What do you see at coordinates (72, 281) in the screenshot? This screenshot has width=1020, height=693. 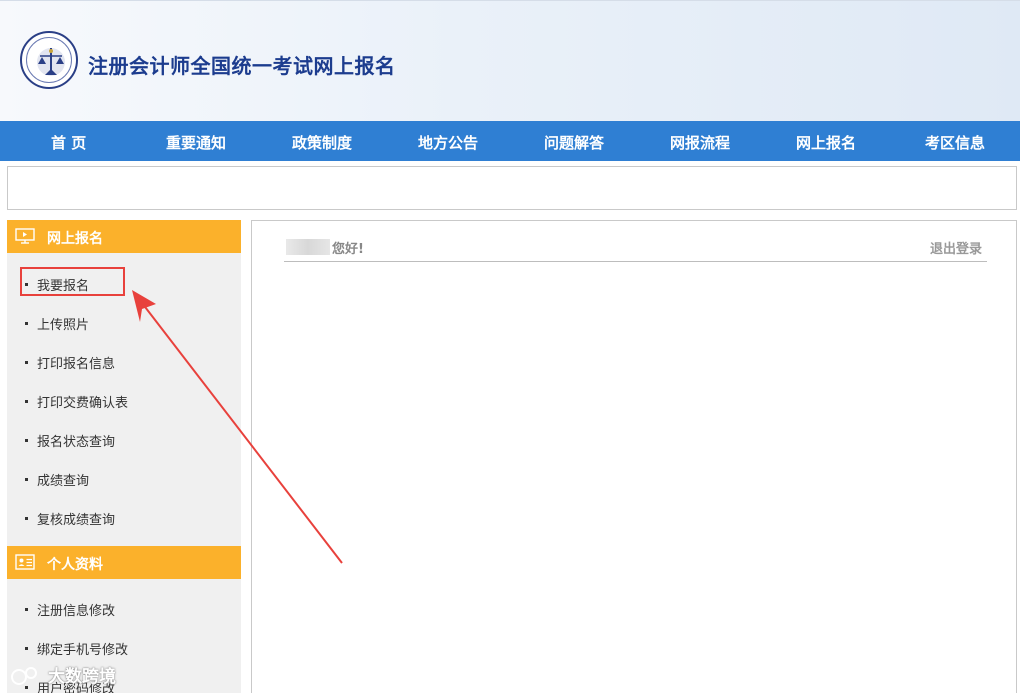 I see `highlight-box` at bounding box center [72, 281].